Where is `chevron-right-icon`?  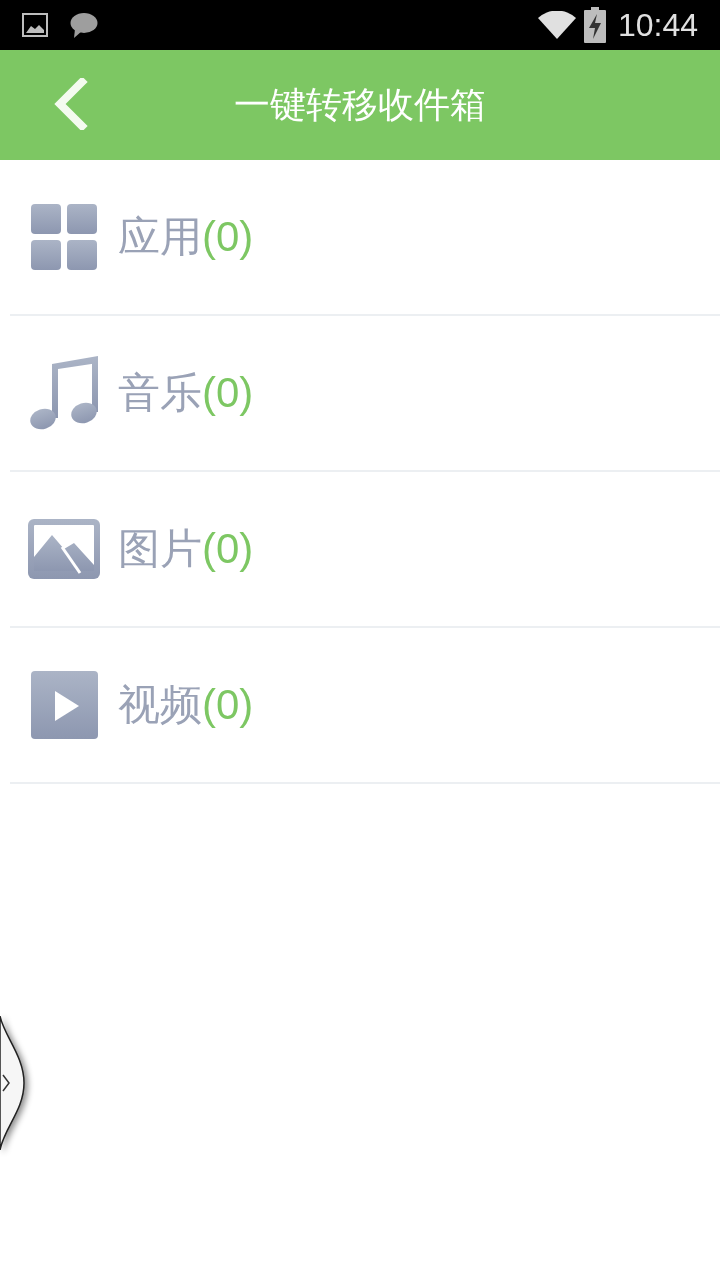 chevron-right-icon is located at coordinates (6, 1083).